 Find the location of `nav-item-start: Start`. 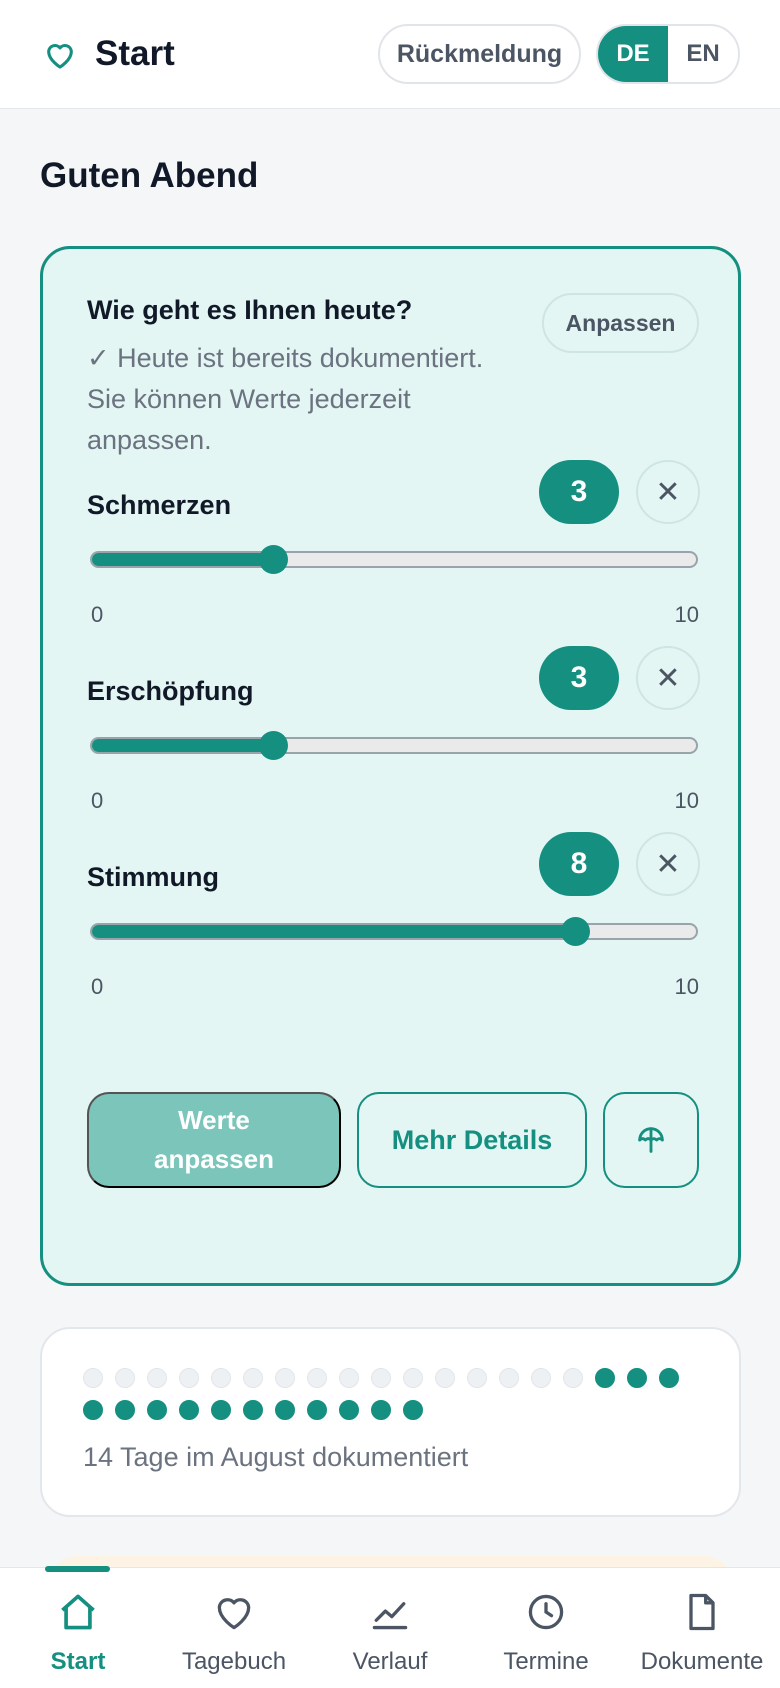

nav-item-start: Start is located at coordinates (78, 1628).